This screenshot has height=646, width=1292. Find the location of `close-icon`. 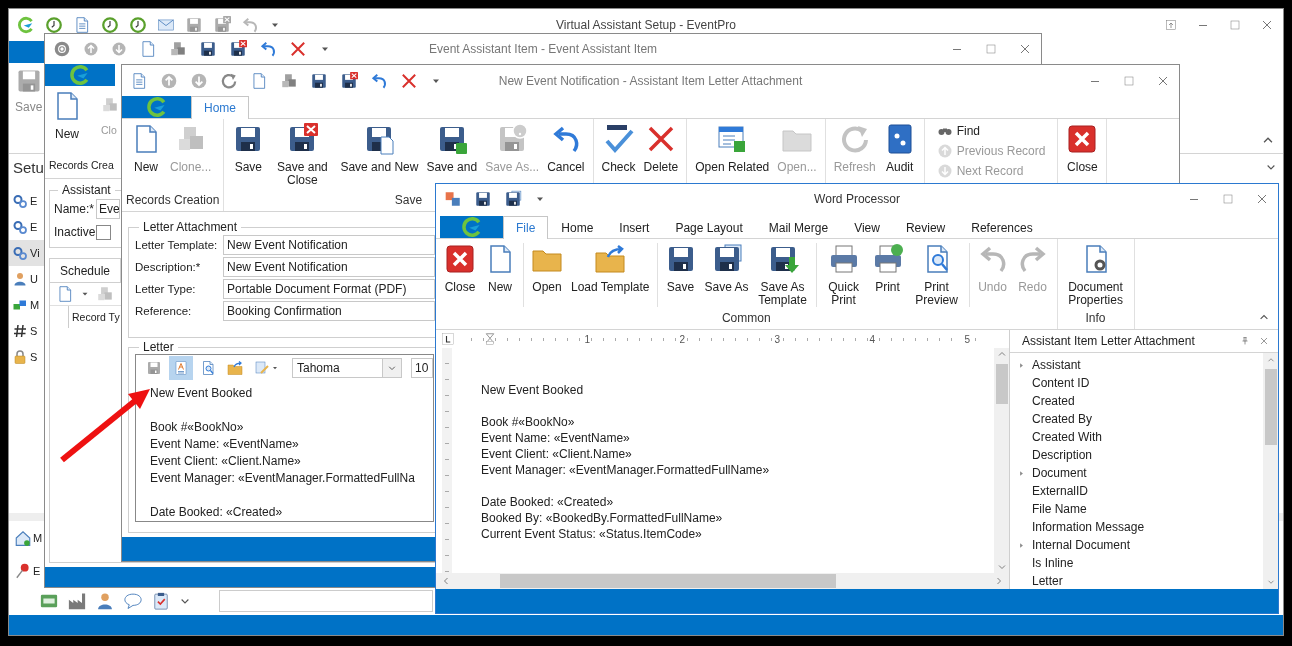

close-icon is located at coordinates (1264, 341).